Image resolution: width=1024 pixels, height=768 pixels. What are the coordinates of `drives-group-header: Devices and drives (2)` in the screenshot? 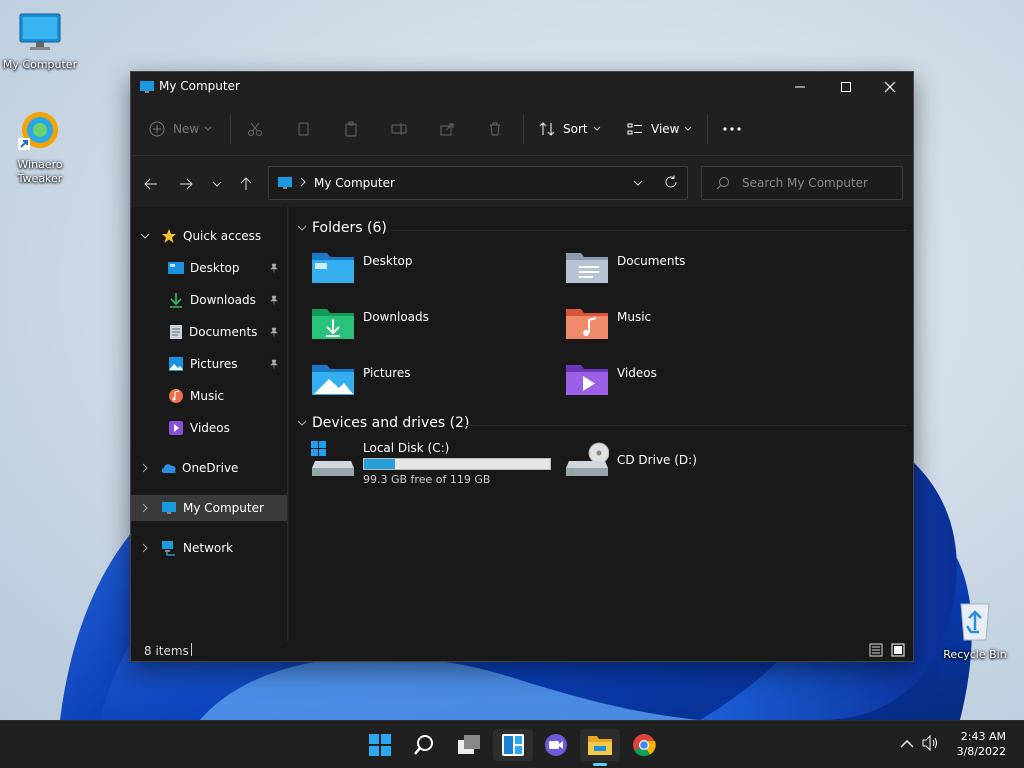 It's located at (383, 423).